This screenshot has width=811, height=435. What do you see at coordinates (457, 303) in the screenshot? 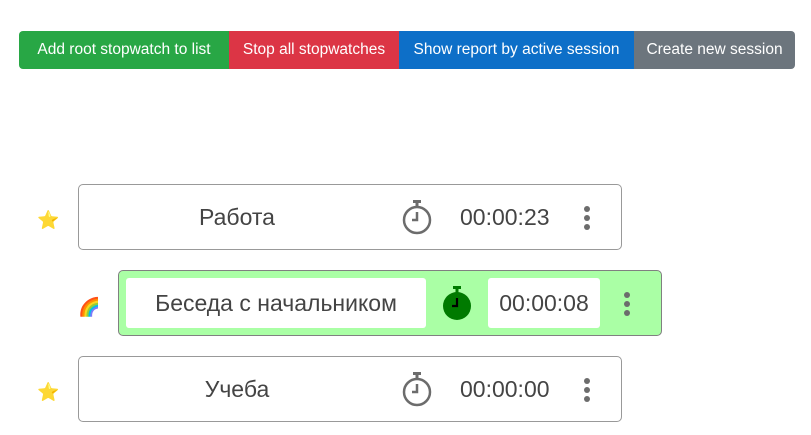
I see `stopwatch-running-icon` at bounding box center [457, 303].